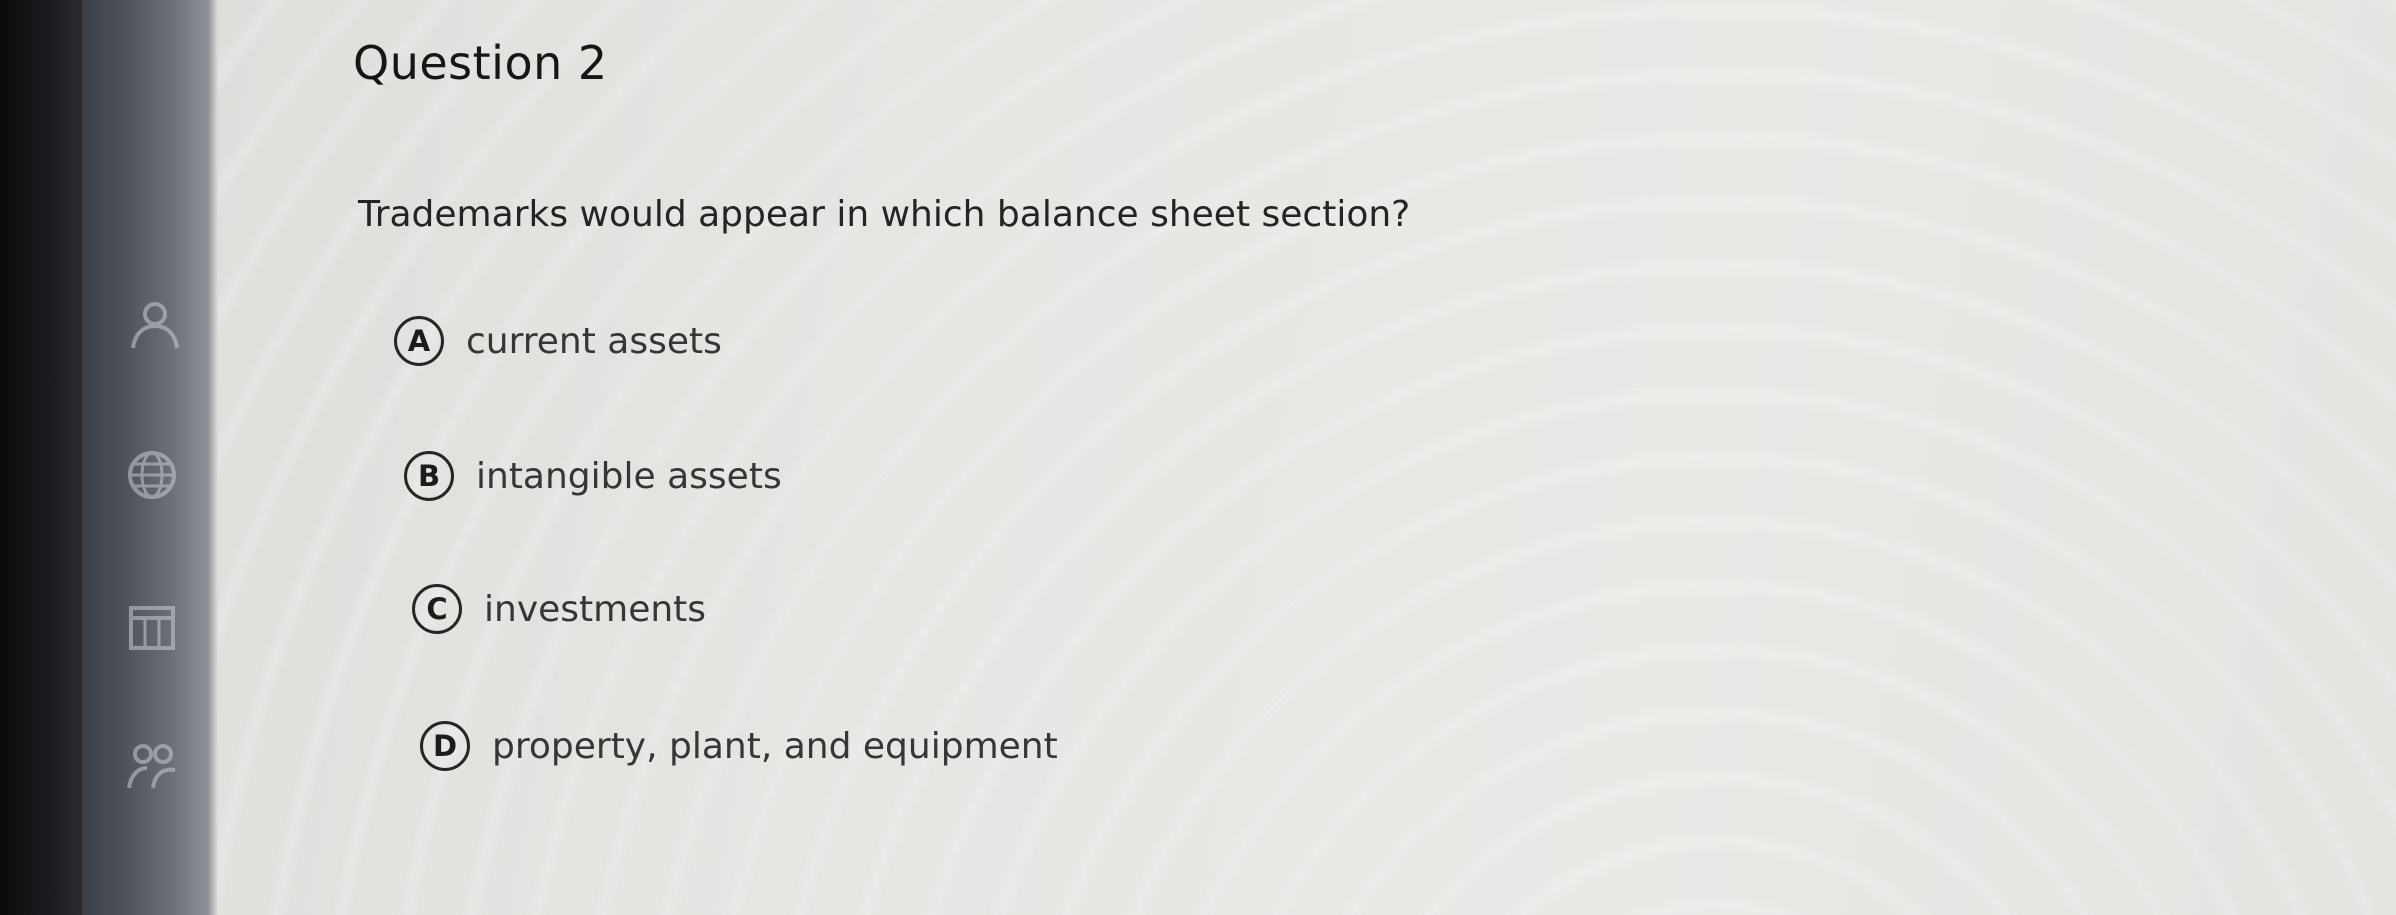 This screenshot has height=915, width=2396. I want to click on people-icon, so click(152, 325).